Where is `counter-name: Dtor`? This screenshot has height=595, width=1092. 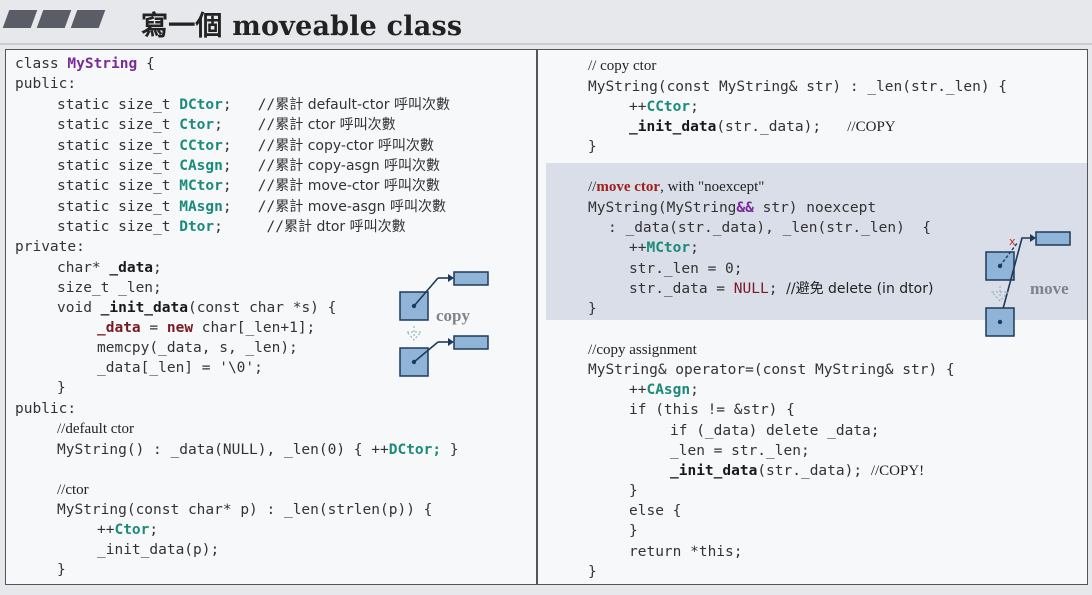 counter-name: Dtor is located at coordinates (197, 226).